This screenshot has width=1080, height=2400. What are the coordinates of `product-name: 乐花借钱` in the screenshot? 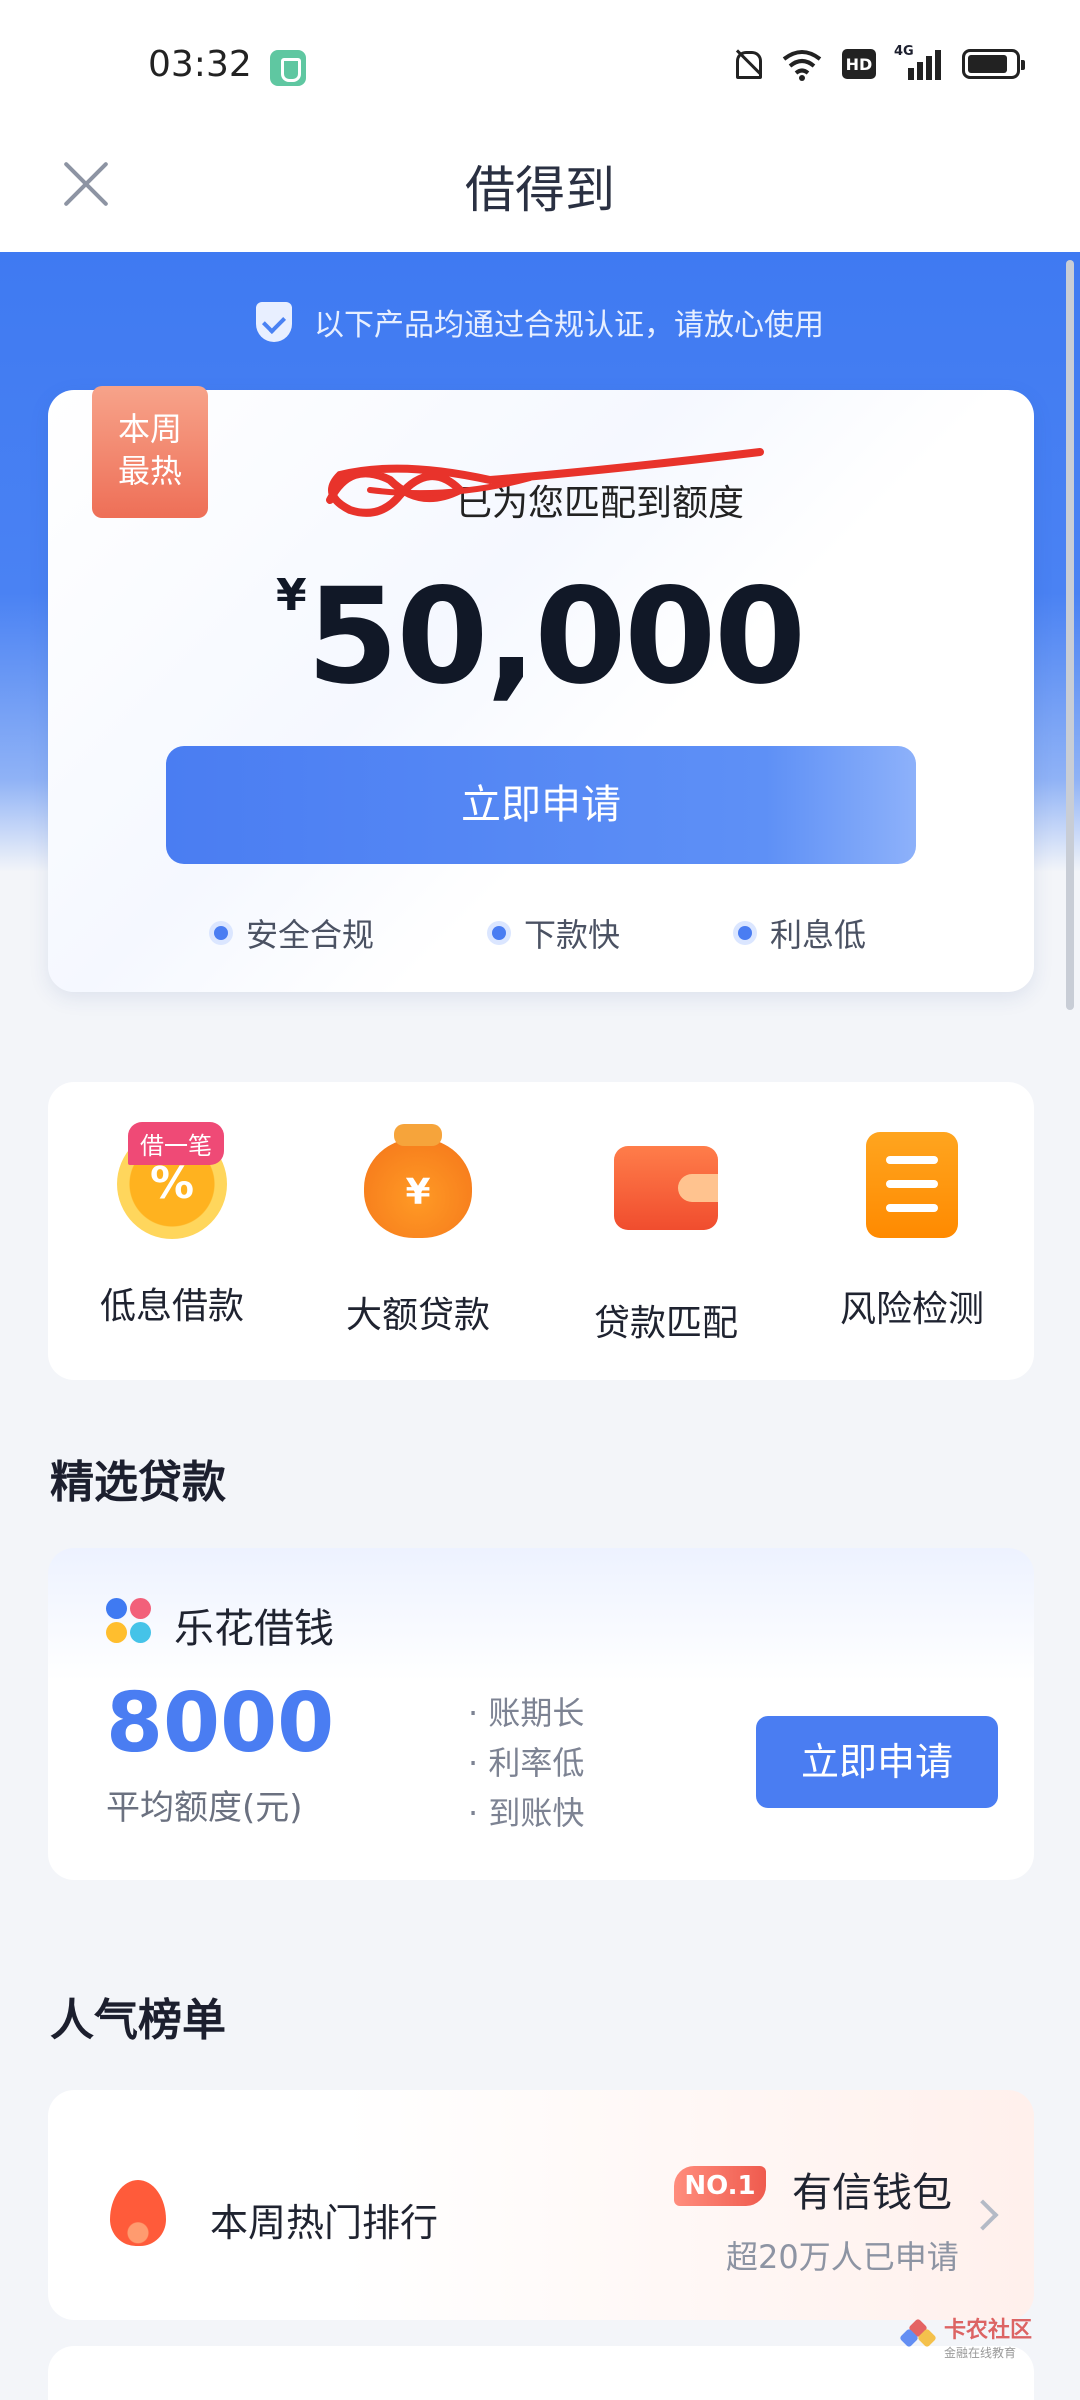 It's located at (254, 1629).